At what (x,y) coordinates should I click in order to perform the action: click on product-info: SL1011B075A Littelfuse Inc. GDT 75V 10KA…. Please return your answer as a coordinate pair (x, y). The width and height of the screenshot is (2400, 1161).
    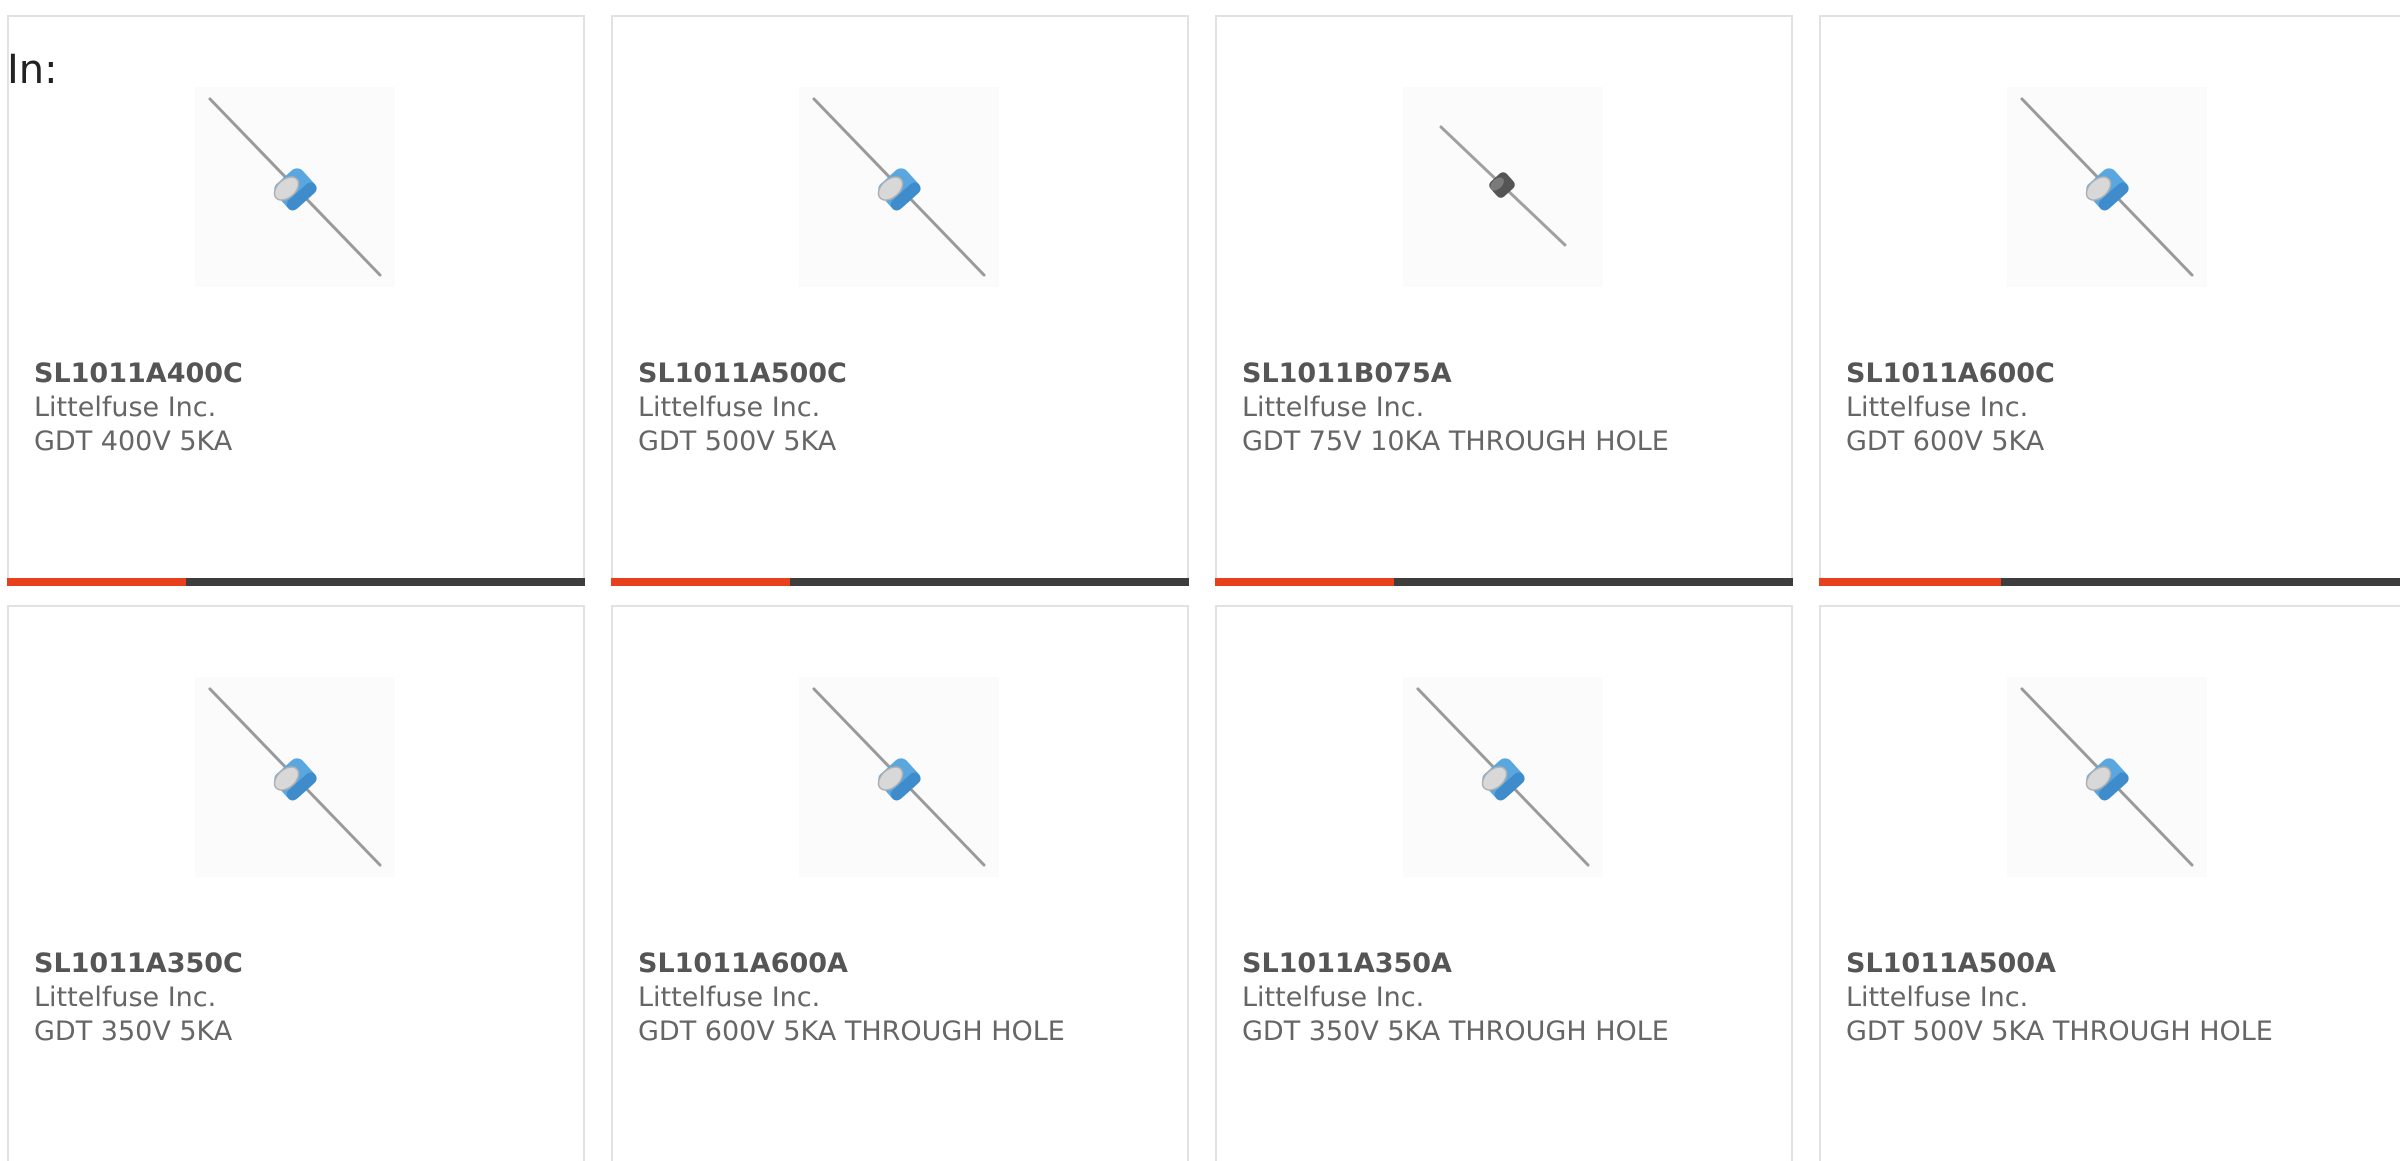
    Looking at the image, I should click on (1506, 408).